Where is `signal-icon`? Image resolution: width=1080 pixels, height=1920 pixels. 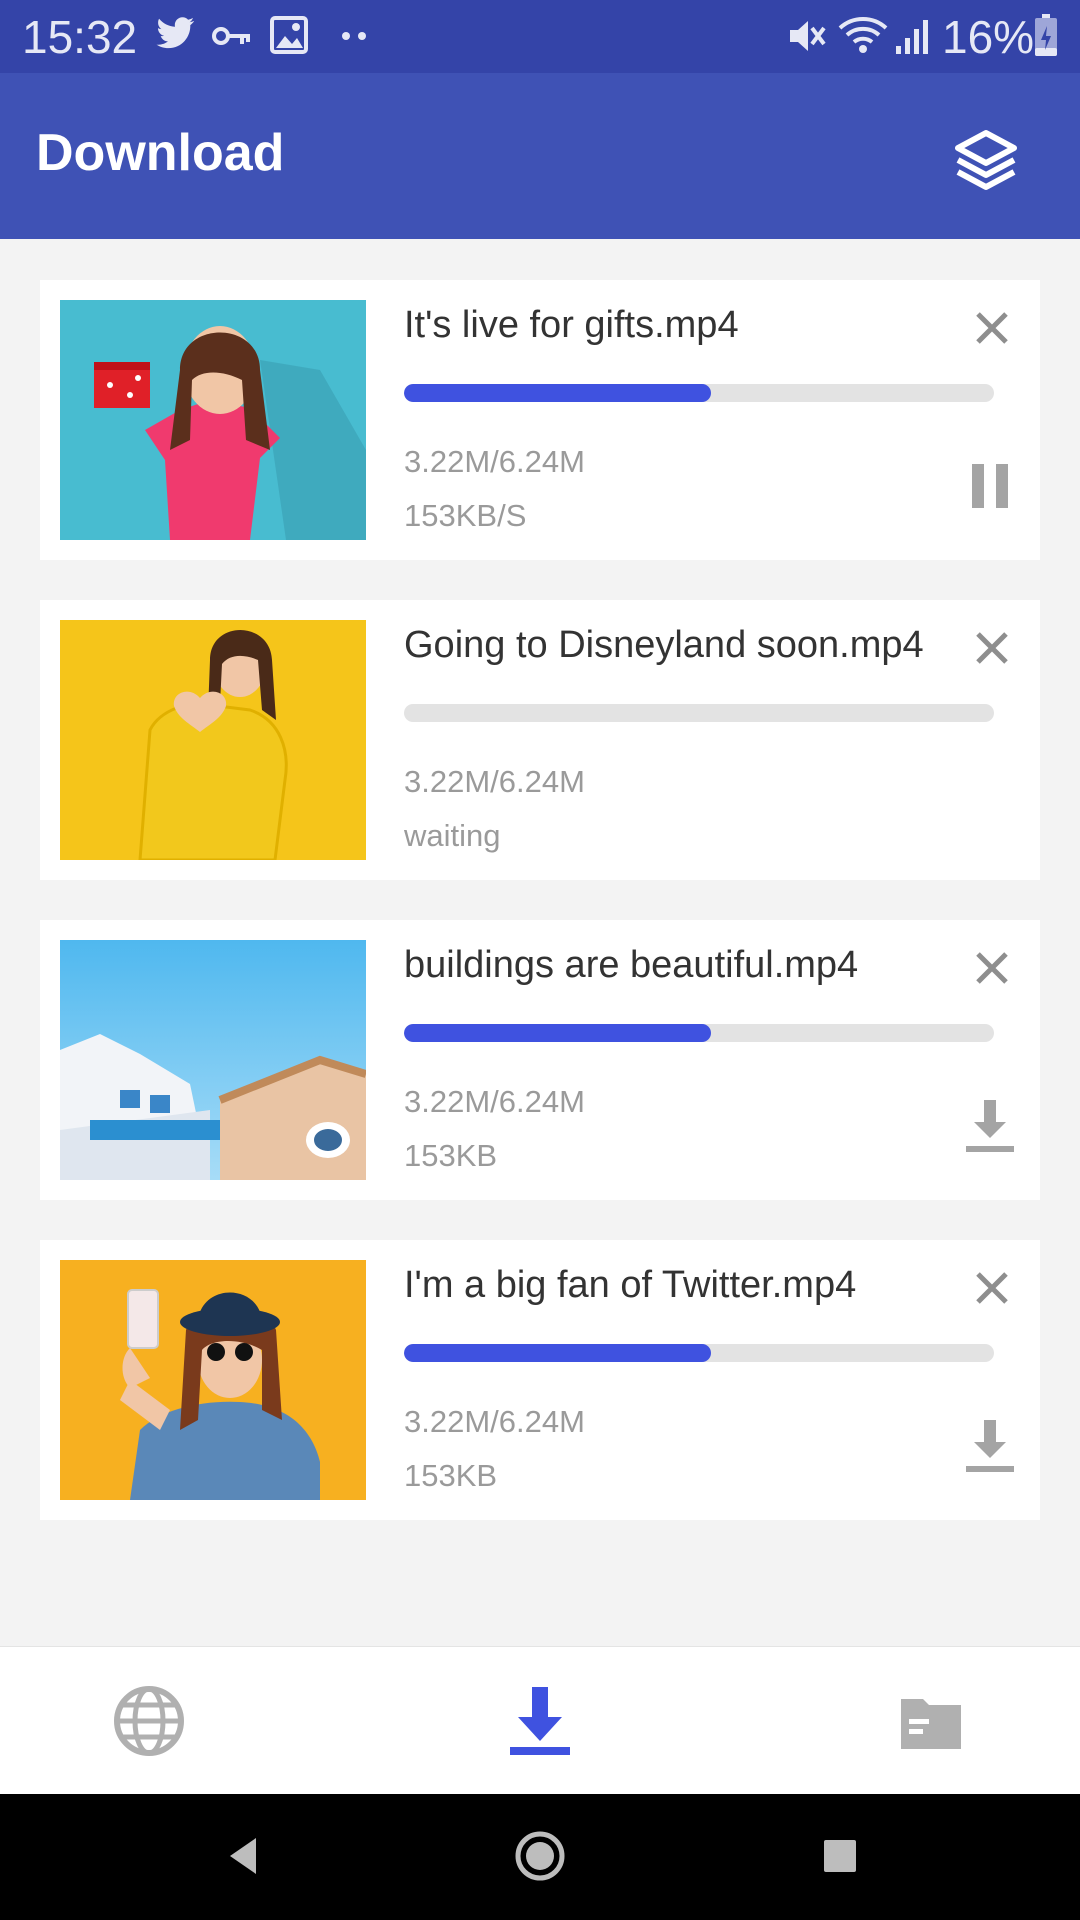
signal-icon is located at coordinates (912, 37).